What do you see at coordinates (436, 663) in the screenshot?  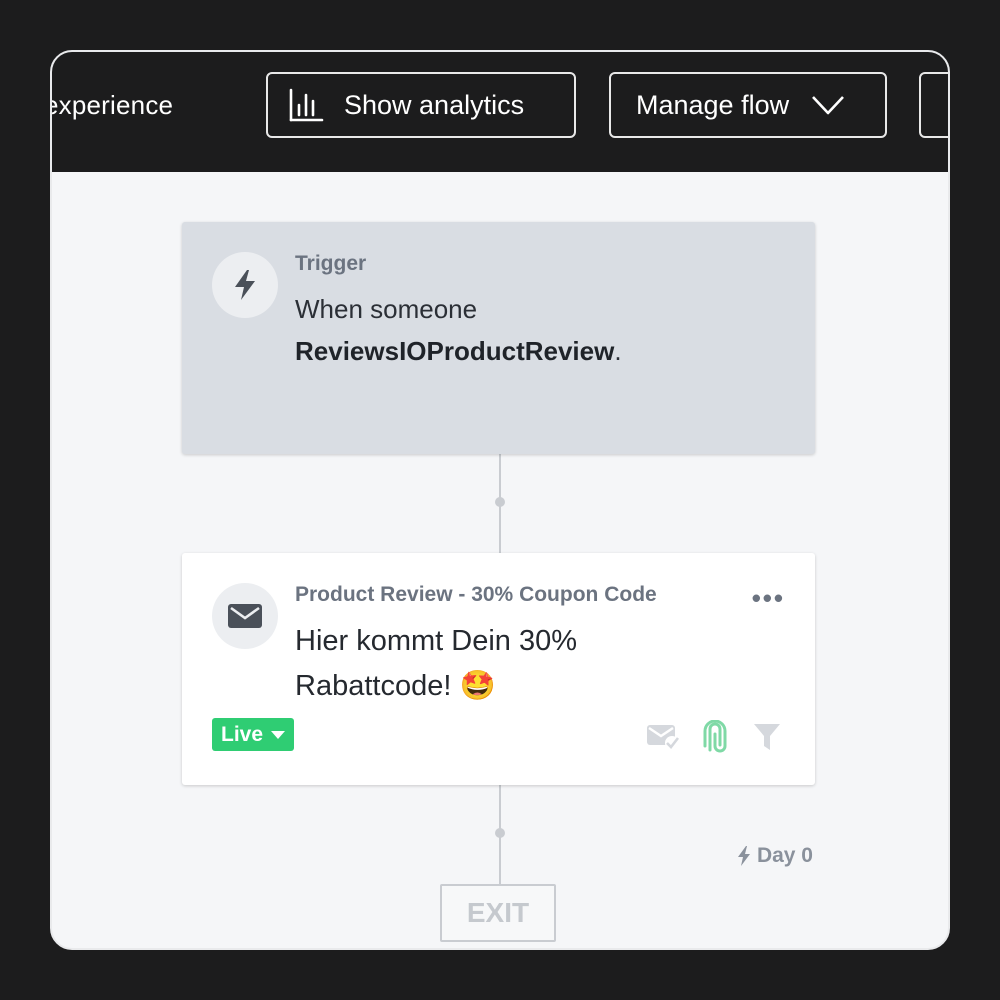 I see `email-subject: Hier kommt Dein 30% Rabattcode! 🤩` at bounding box center [436, 663].